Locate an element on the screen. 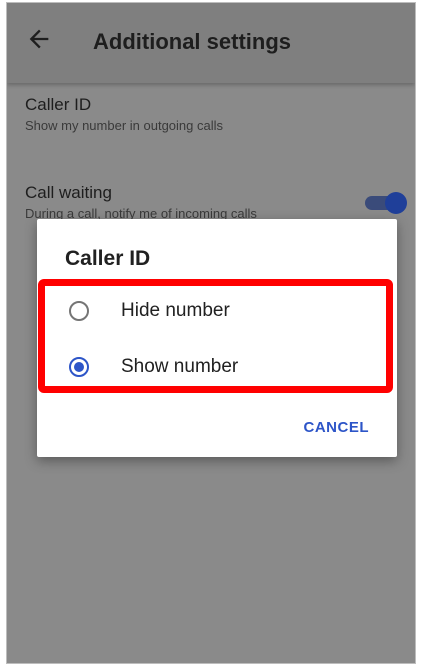  setting-title: Call waiting is located at coordinates (68, 192).